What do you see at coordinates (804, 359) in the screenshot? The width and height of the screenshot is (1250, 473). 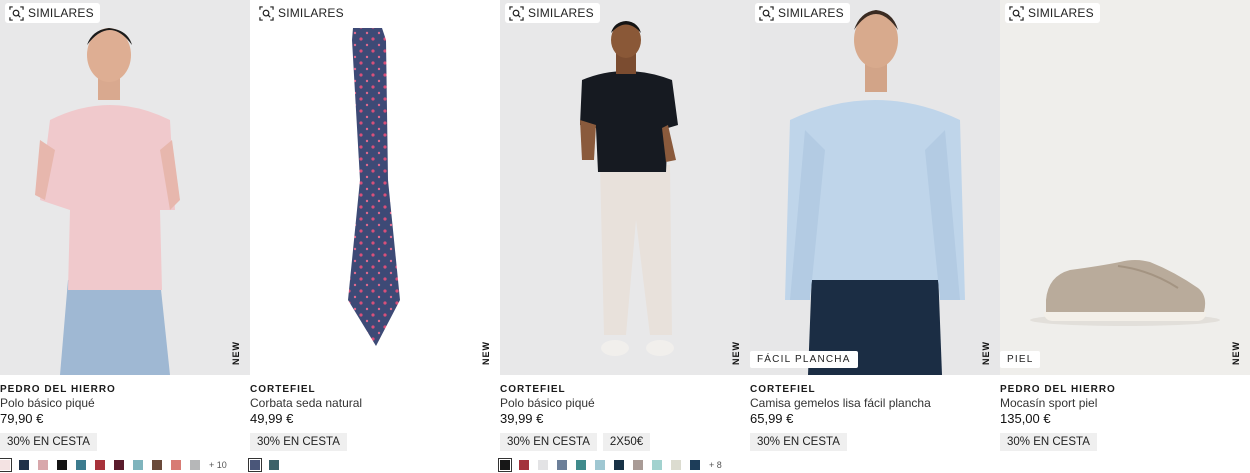 I see `feature-tag: FÁCIL PLANCHA` at bounding box center [804, 359].